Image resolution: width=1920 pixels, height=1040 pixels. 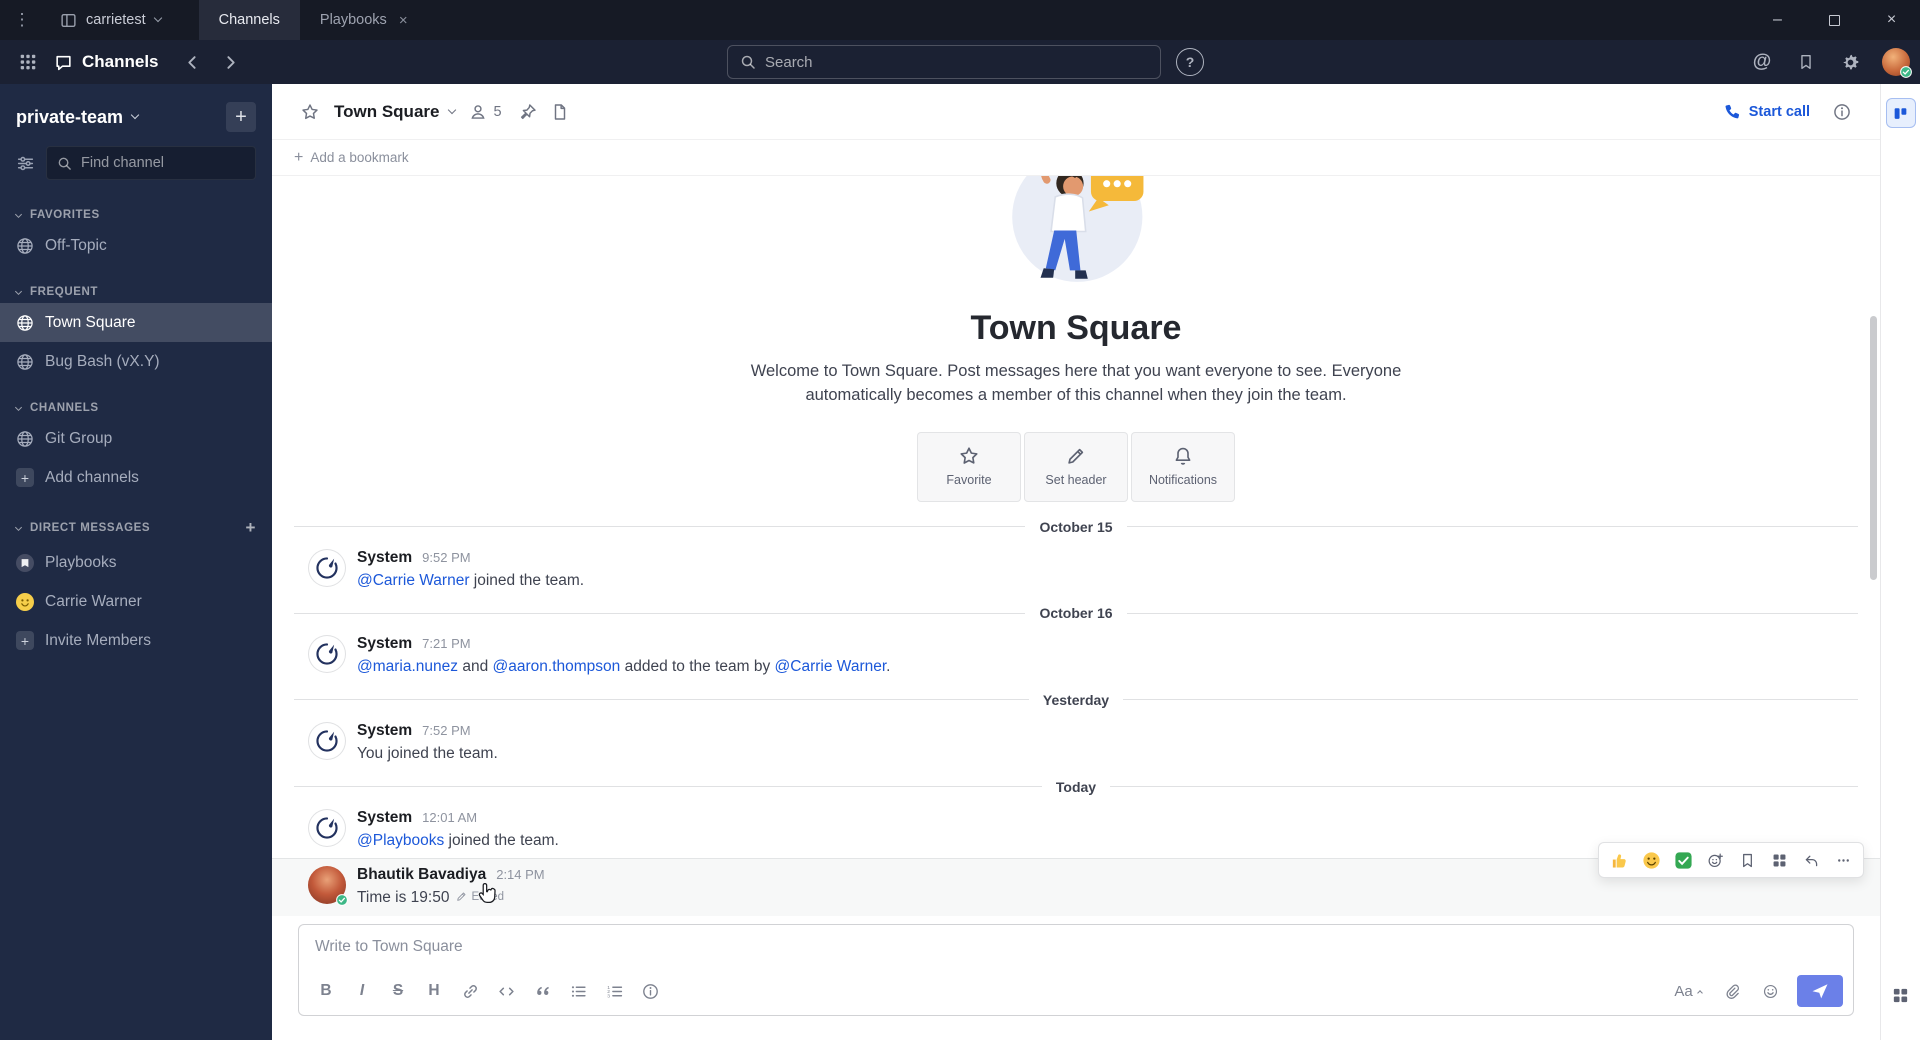 I want to click on message-actions-button, so click(x=1779, y=860).